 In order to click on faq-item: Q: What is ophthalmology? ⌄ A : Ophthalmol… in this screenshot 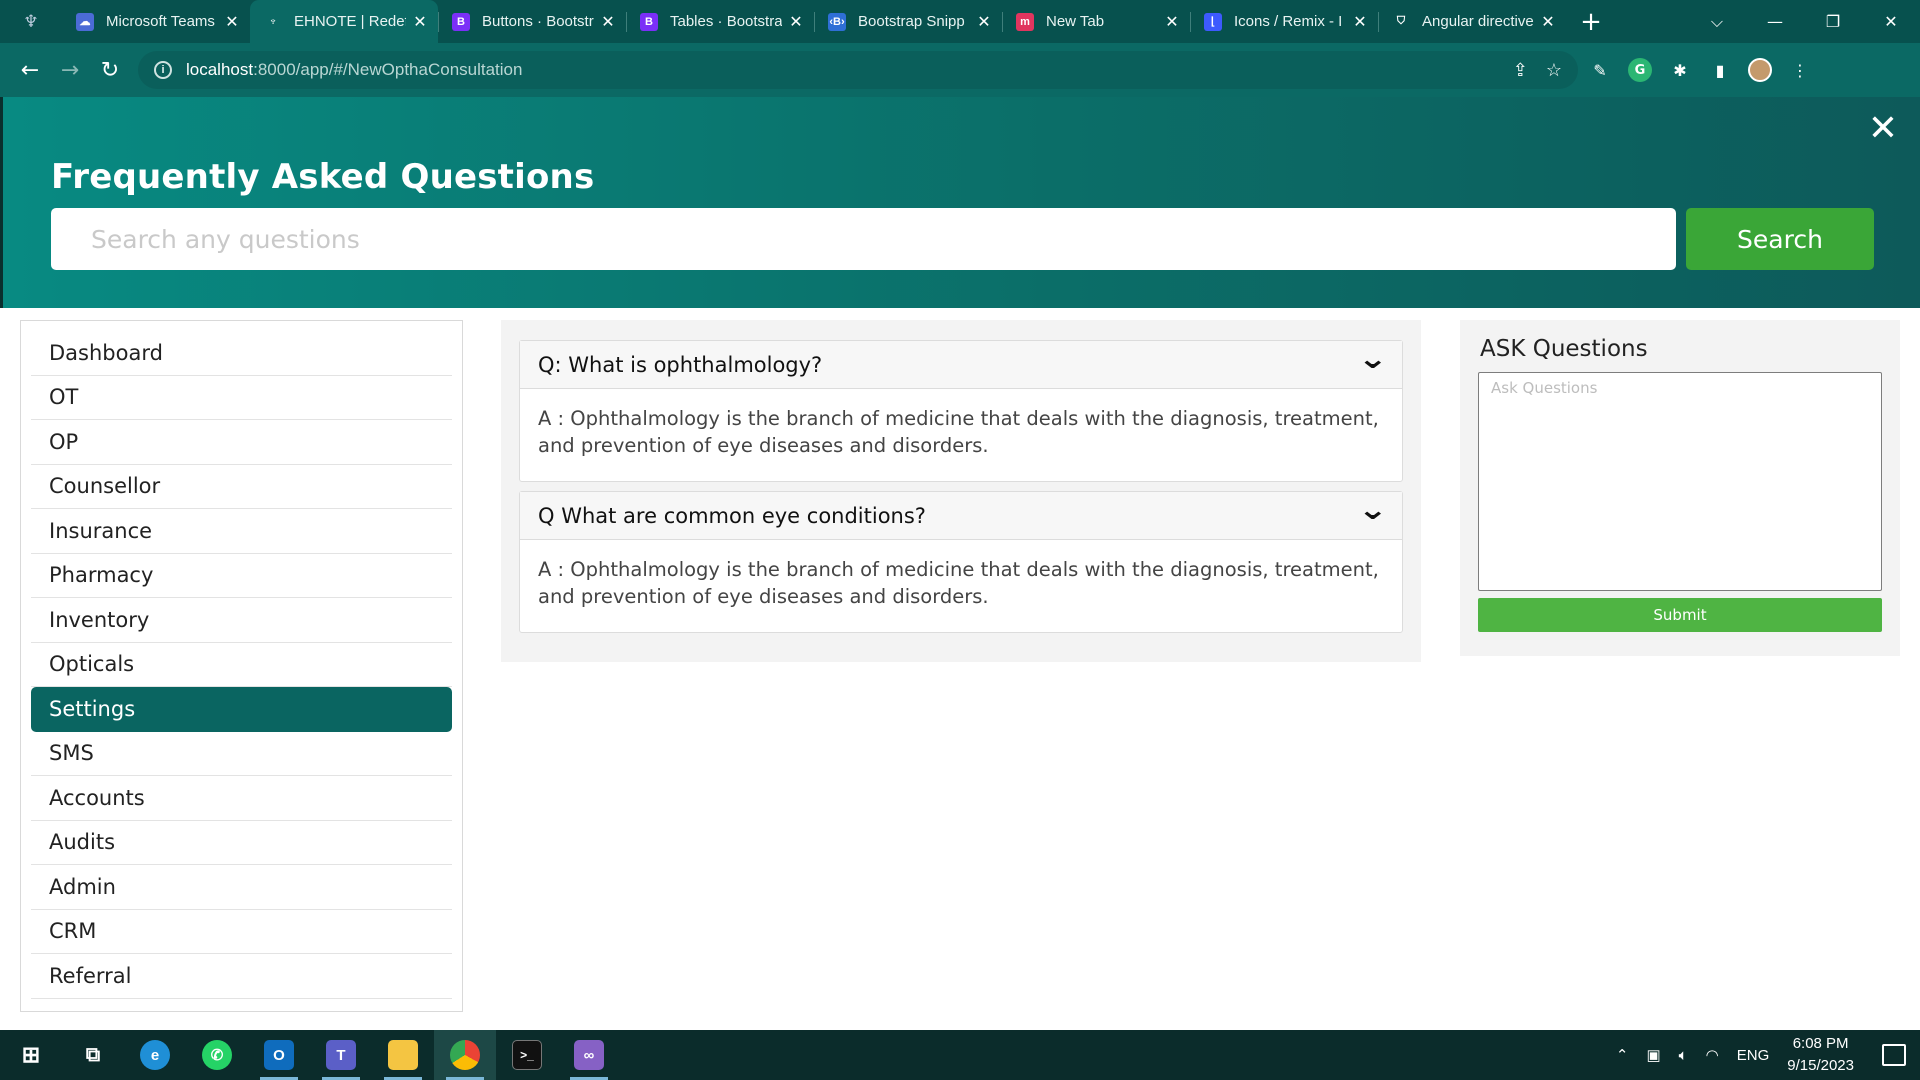, I will do `click(961, 411)`.